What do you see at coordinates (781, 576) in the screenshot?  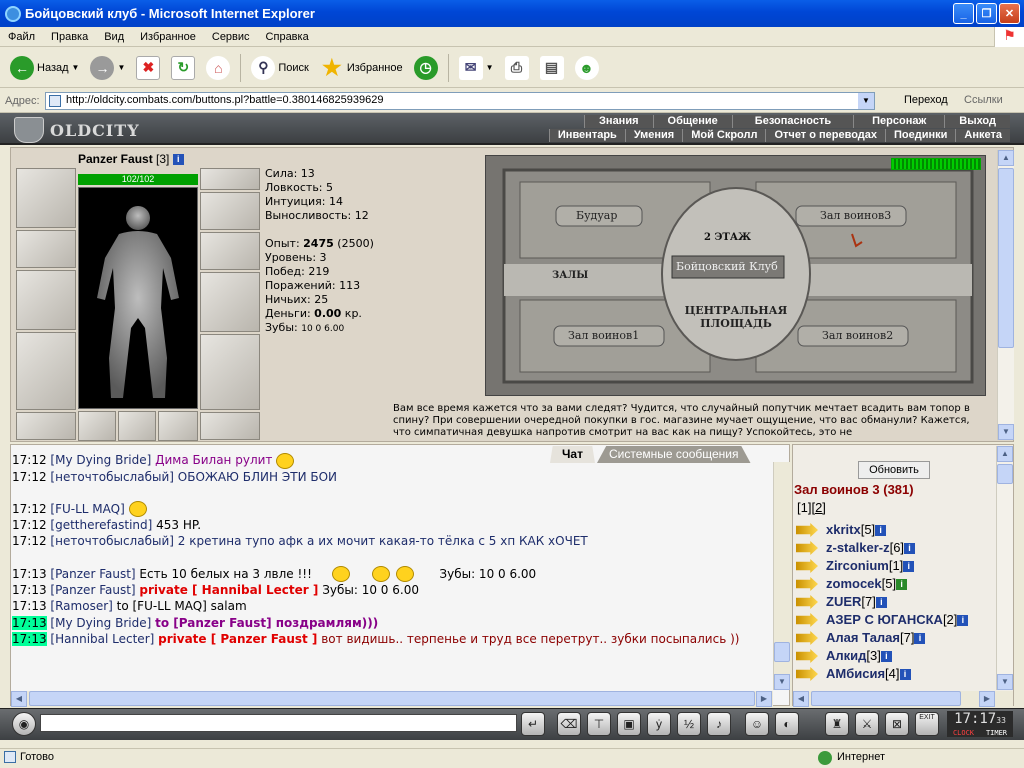 I see `chat-scrollbar: ▼` at bounding box center [781, 576].